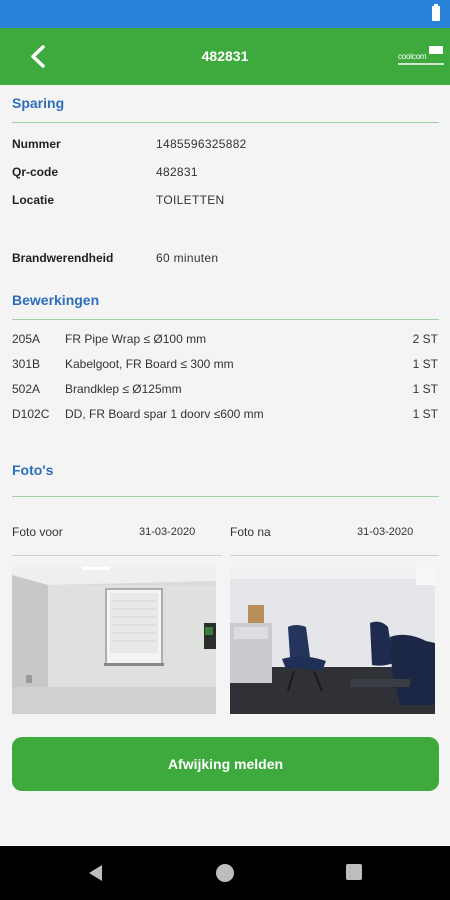  What do you see at coordinates (95, 873) in the screenshot?
I see `triangle-back-icon` at bounding box center [95, 873].